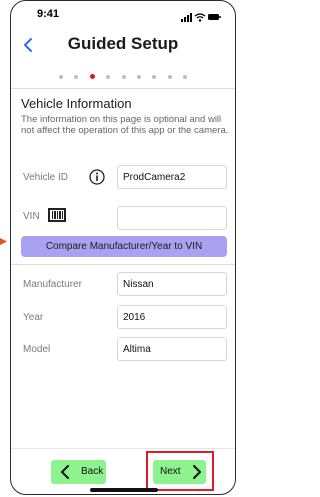 The width and height of the screenshot is (320, 497). What do you see at coordinates (172, 218) in the screenshot?
I see `vin-field` at bounding box center [172, 218].